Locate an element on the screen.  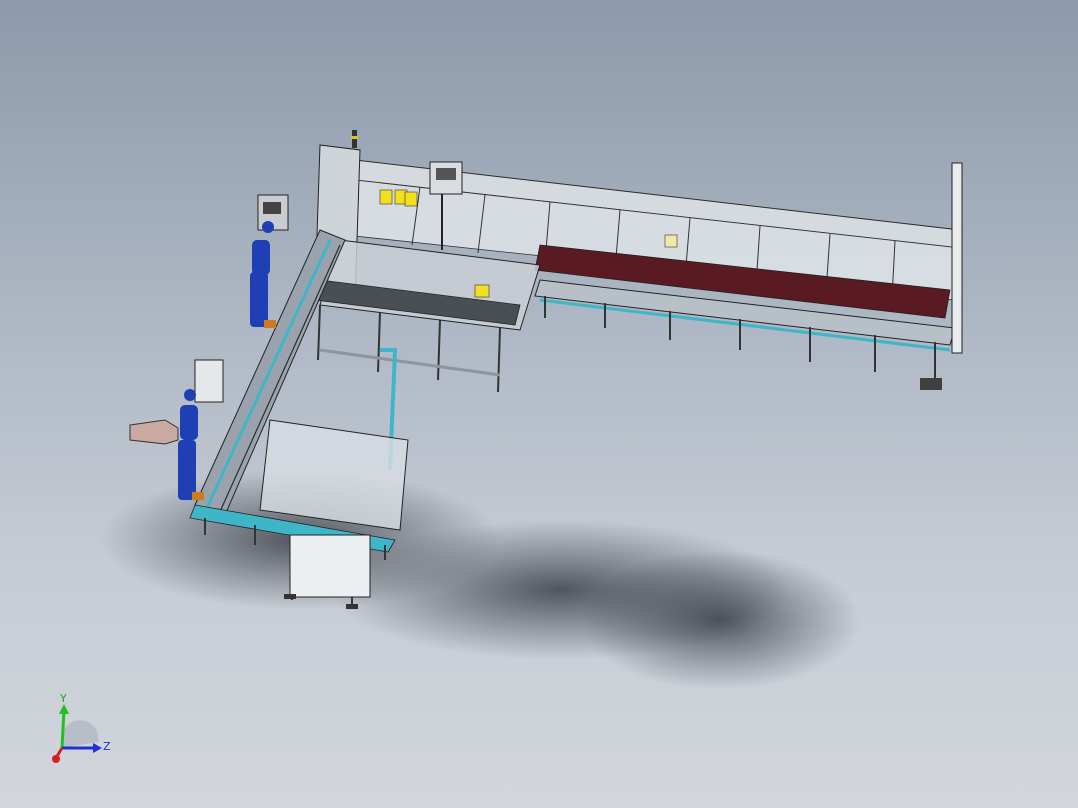
z-axis-label: Z is located at coordinates (107, 746).